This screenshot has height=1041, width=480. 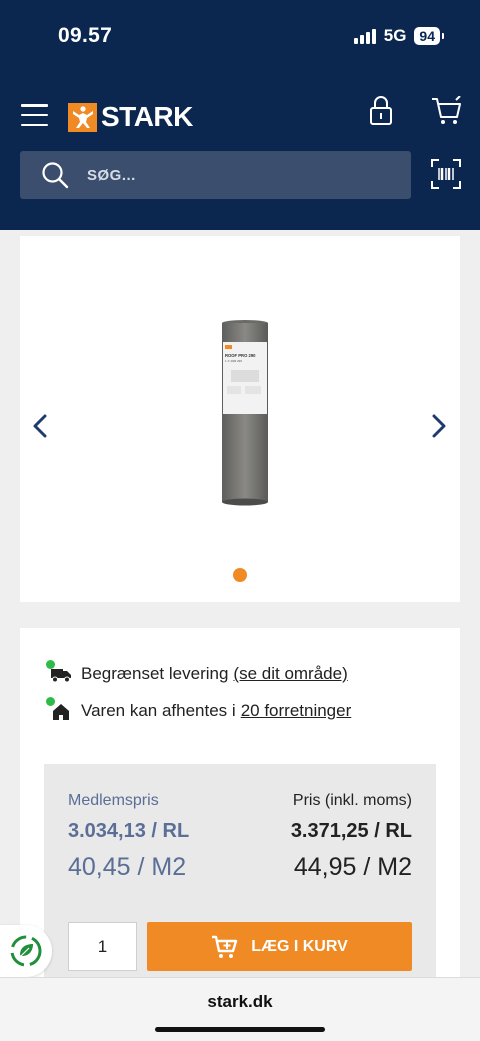 I want to click on delivery-availability: Begrænset levering (se dit område), so click(x=197, y=672).